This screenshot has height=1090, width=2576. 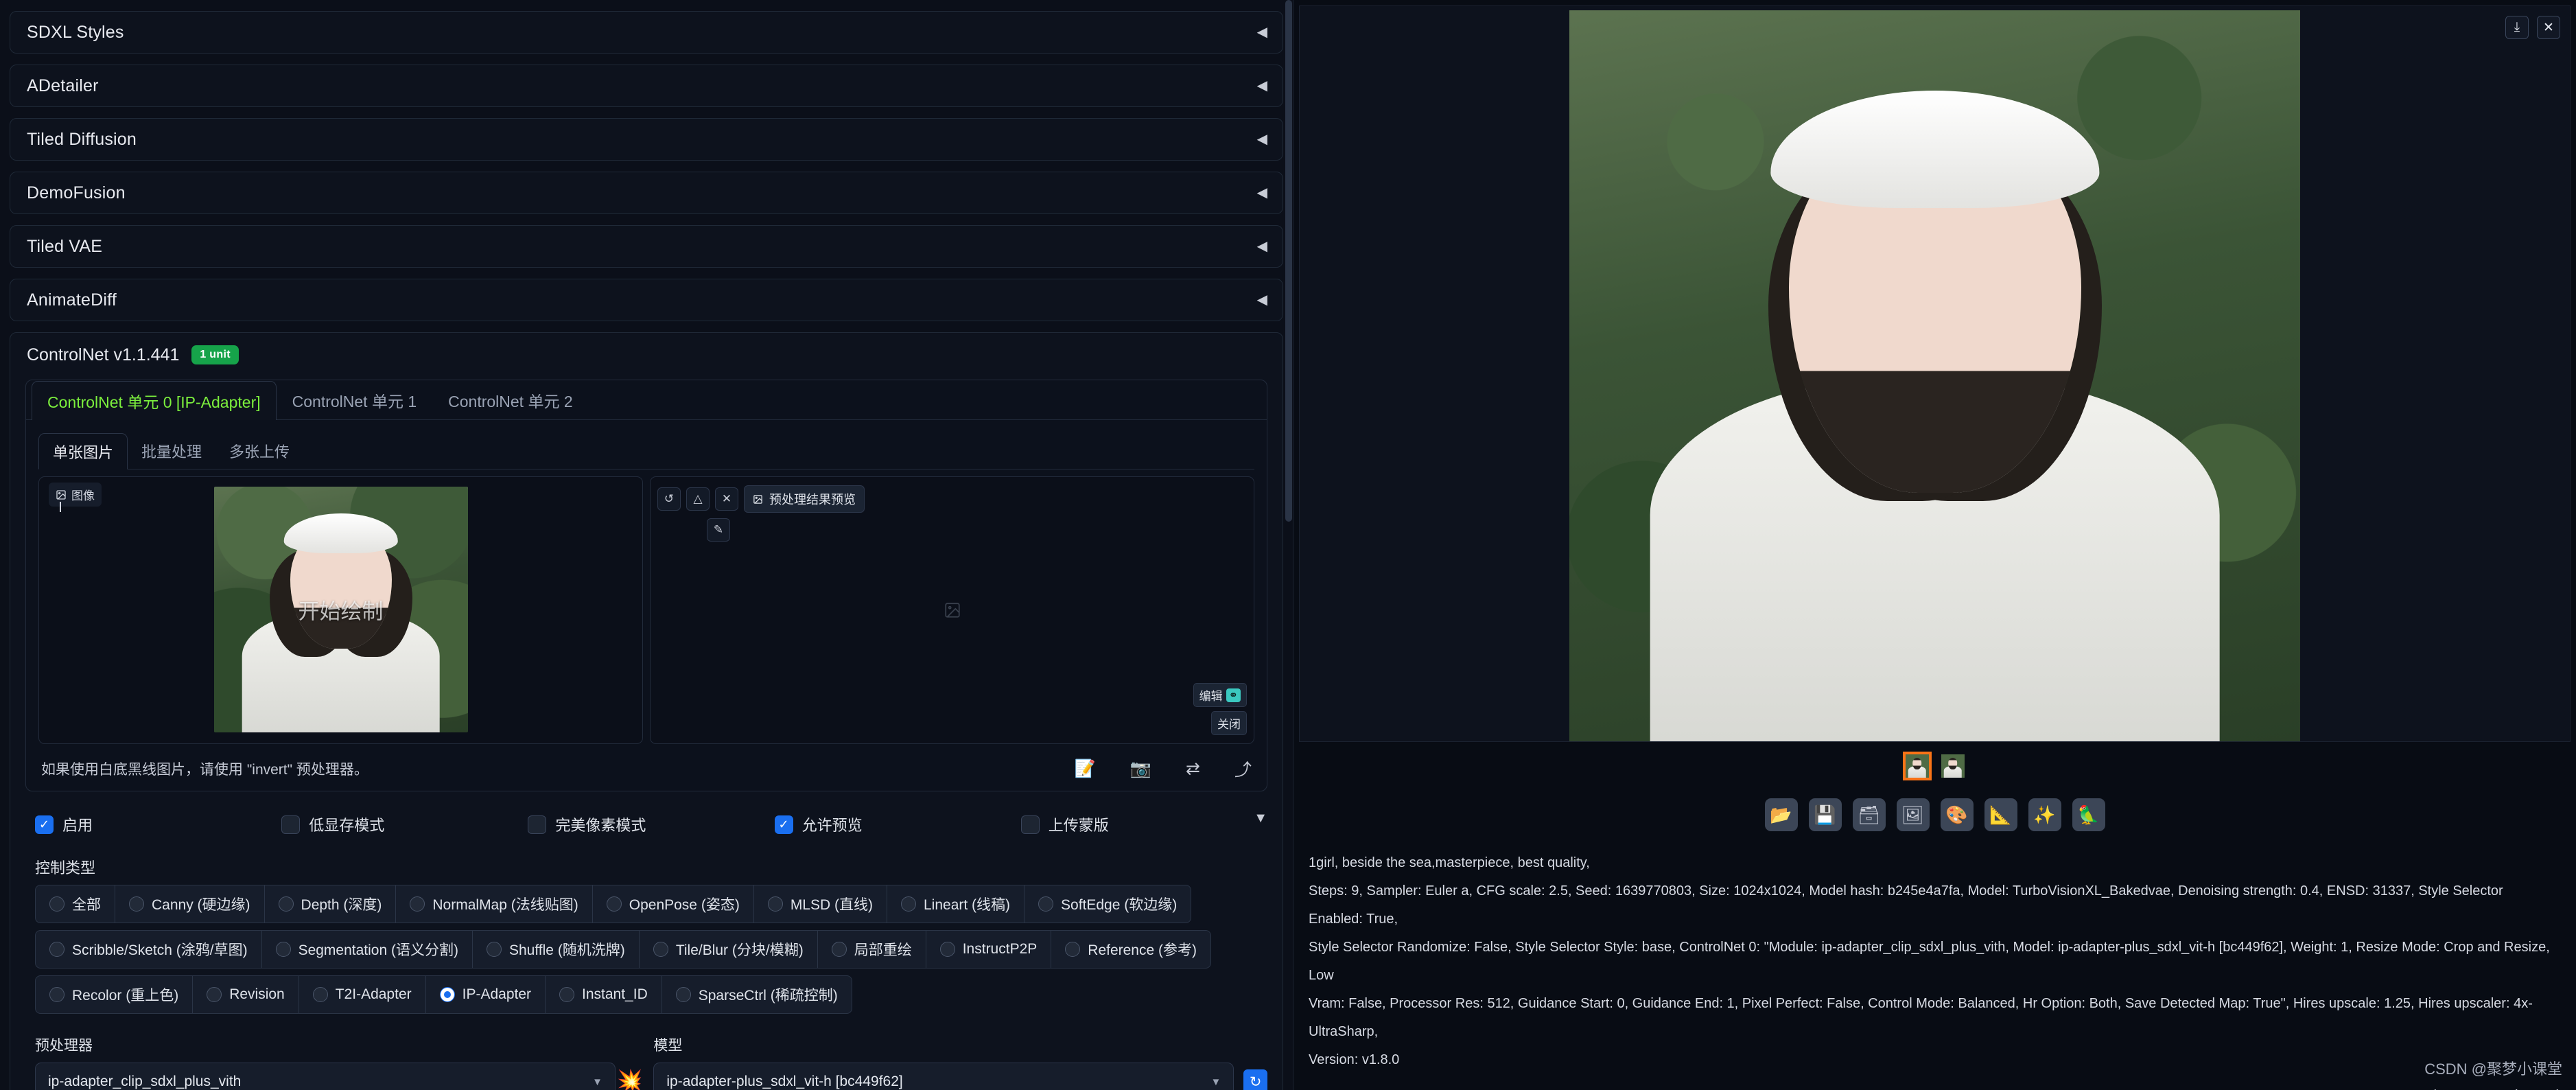 I want to click on checkbox-low-vram: 低显存模式, so click(x=404, y=824).